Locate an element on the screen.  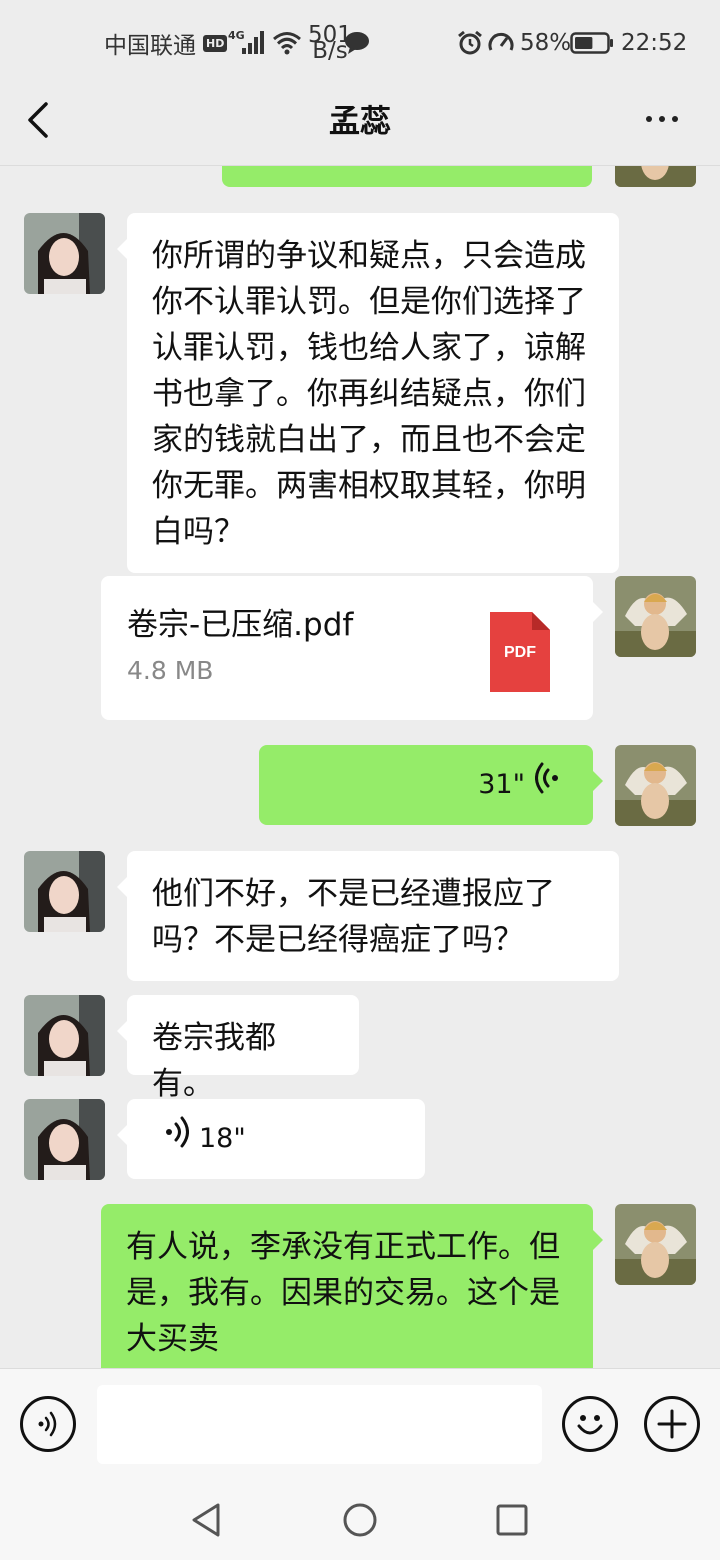
pdf-file-icon: PDF is located at coordinates (520, 652).